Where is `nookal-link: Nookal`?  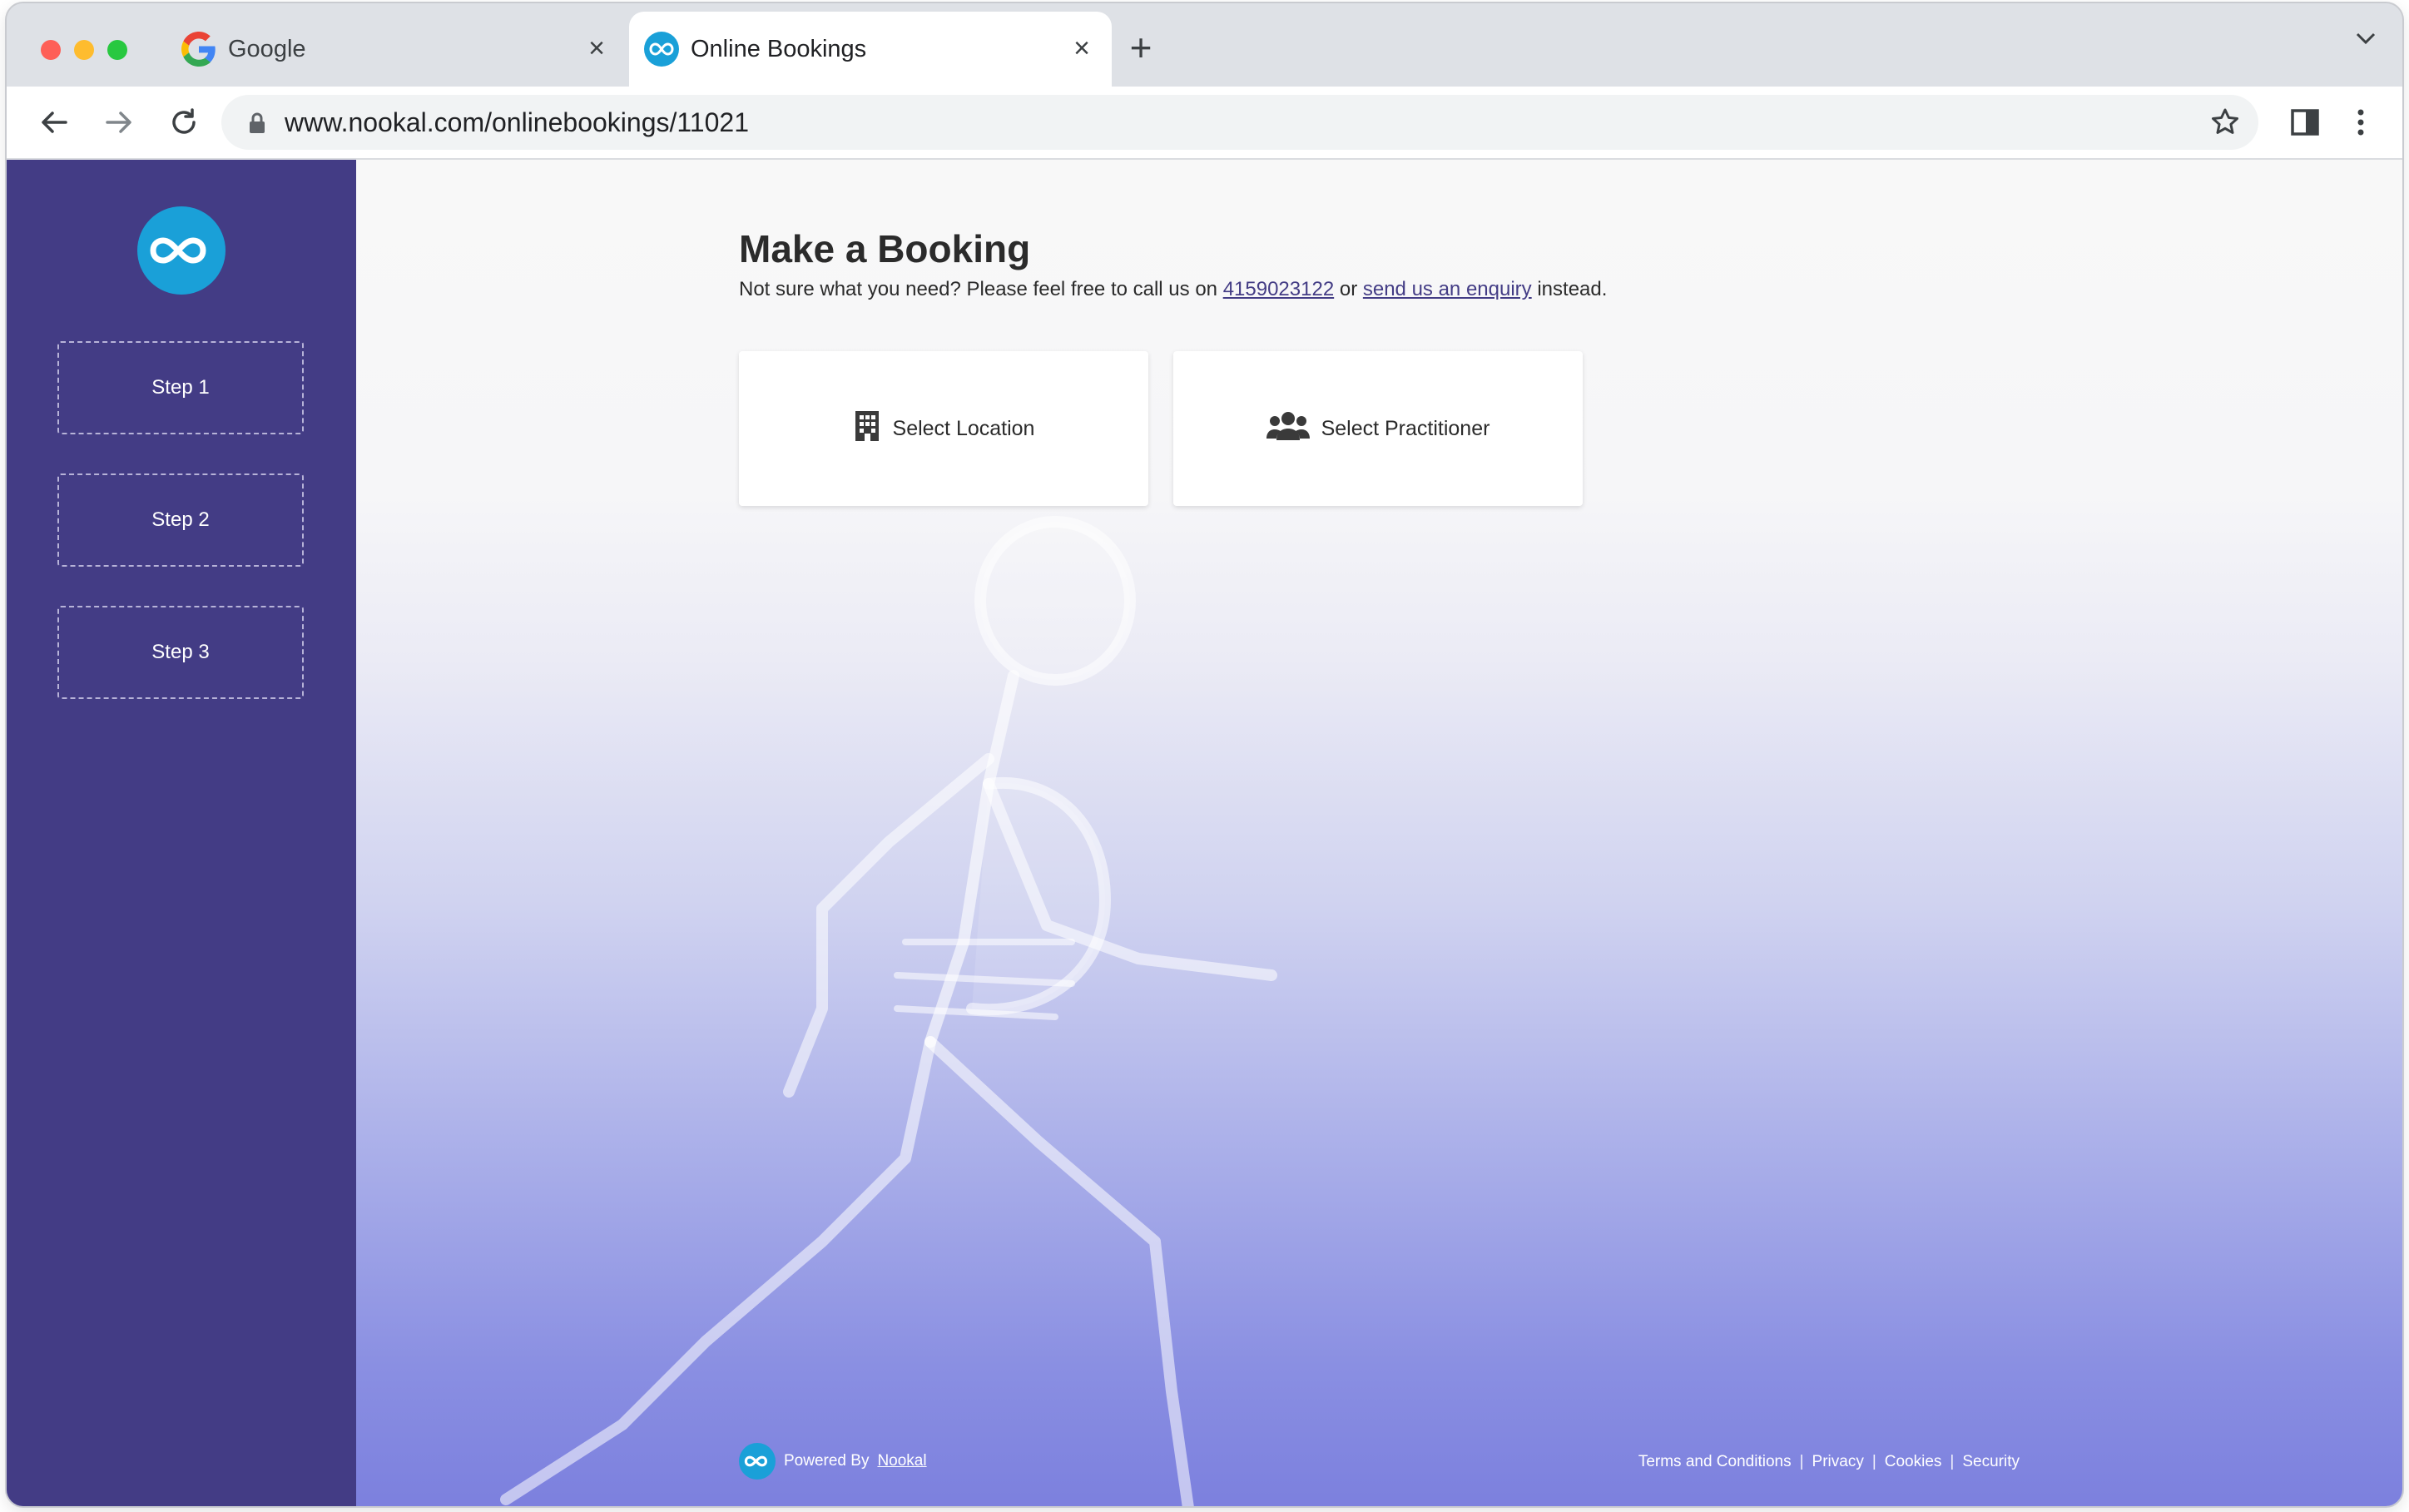 nookal-link: Nookal is located at coordinates (901, 1461).